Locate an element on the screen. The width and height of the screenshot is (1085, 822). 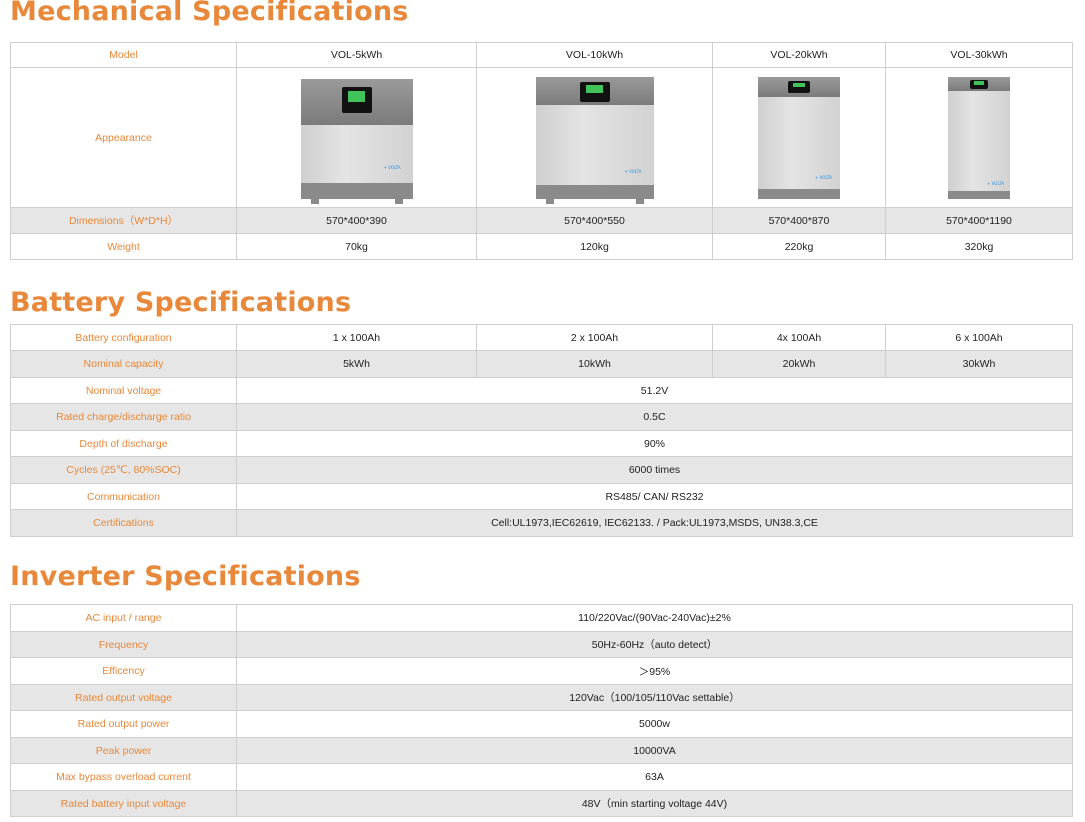
header-model: VOL-20kWh is located at coordinates (799, 55).